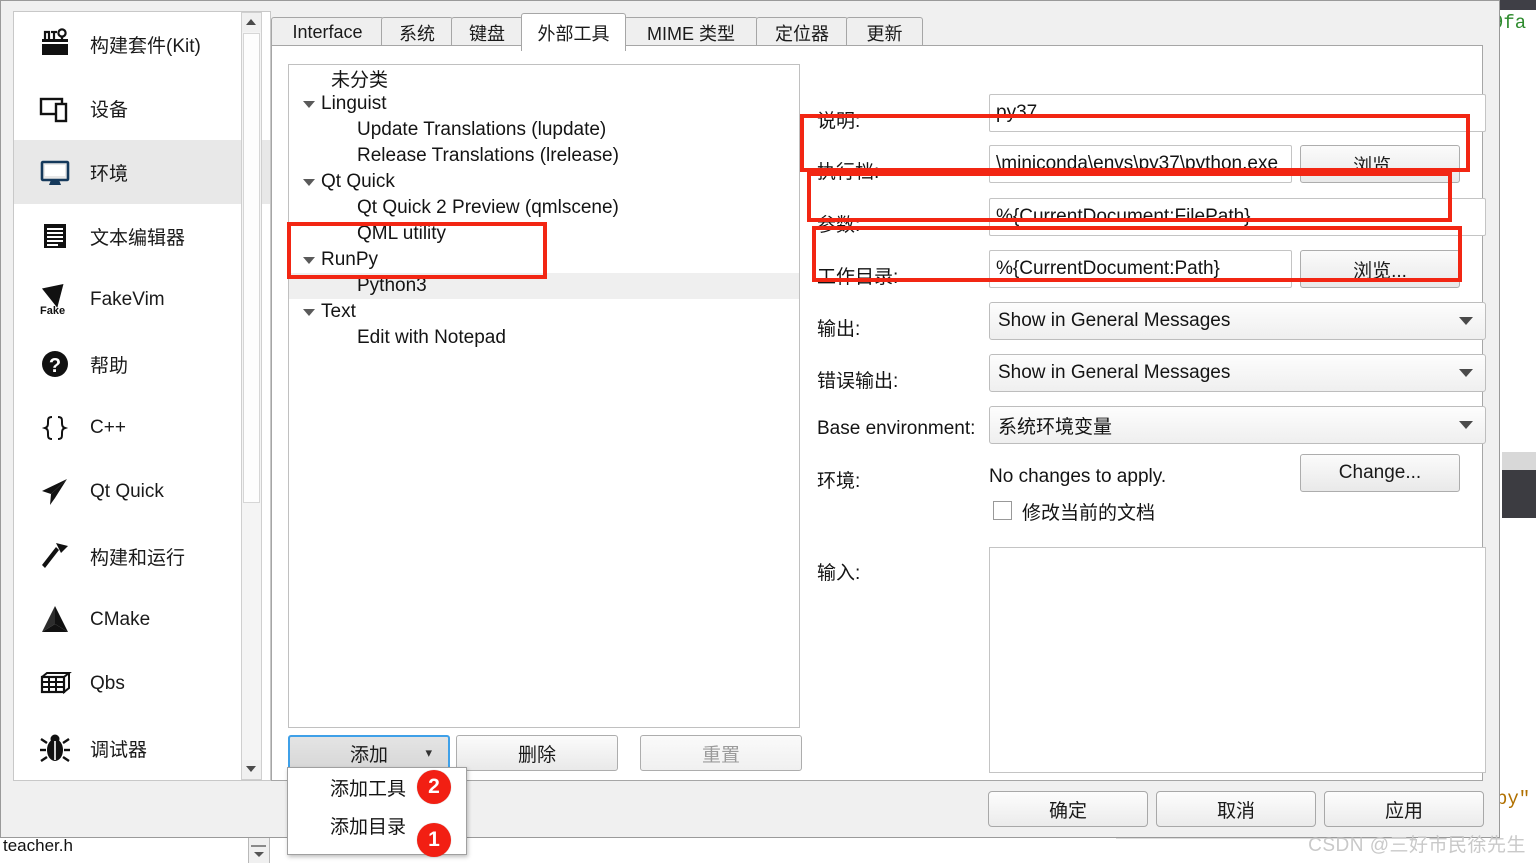 Image resolution: width=1536 pixels, height=863 pixels. I want to click on tab-locator: 定位器, so click(802, 32).